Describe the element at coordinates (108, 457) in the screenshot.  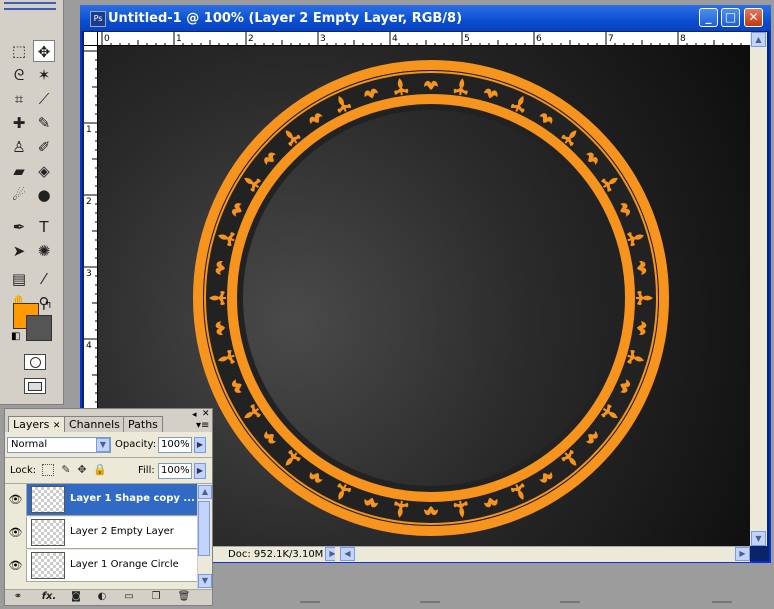
I see `divider` at that location.